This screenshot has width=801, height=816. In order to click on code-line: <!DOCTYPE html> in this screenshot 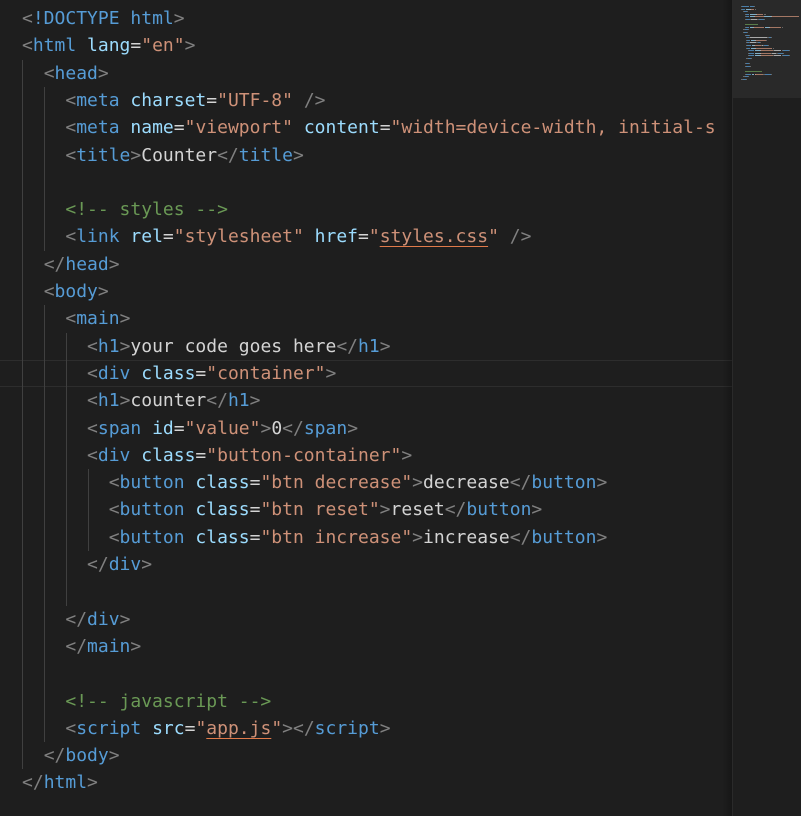, I will do `click(366, 18)`.